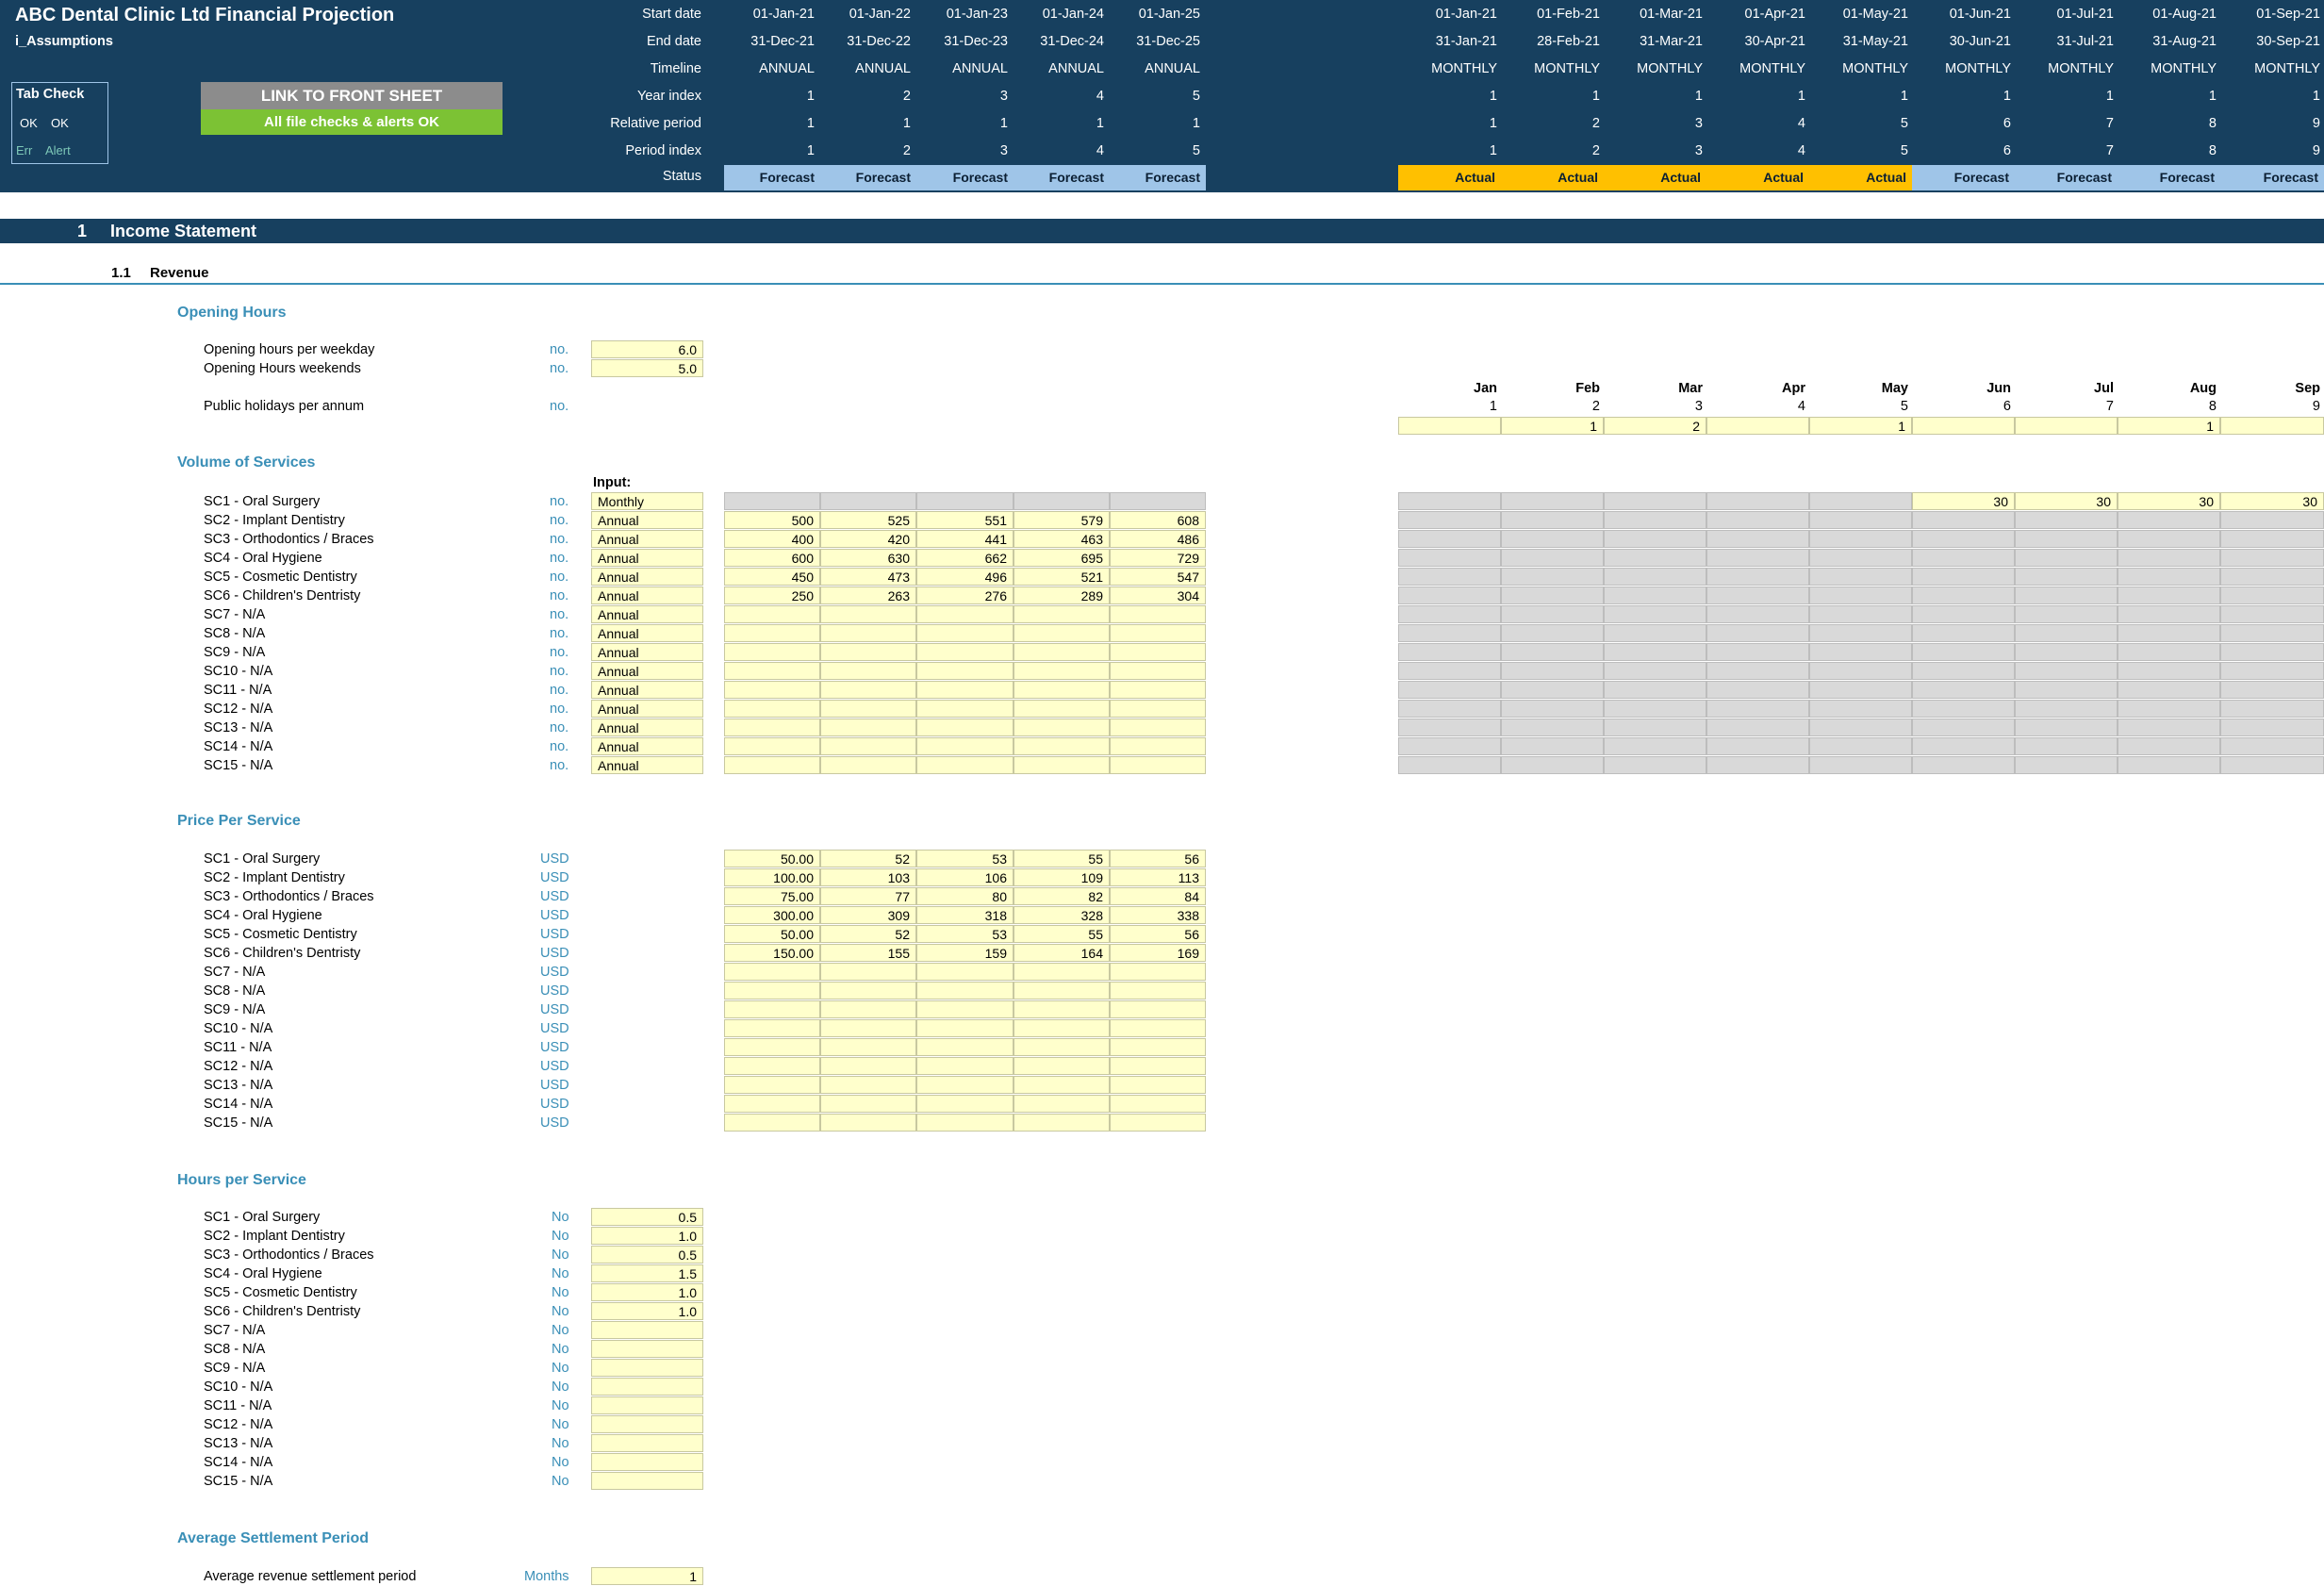 The image size is (2324, 1586). Describe the element at coordinates (772, 896) in the screenshot. I see `price-input: 75.00` at that location.